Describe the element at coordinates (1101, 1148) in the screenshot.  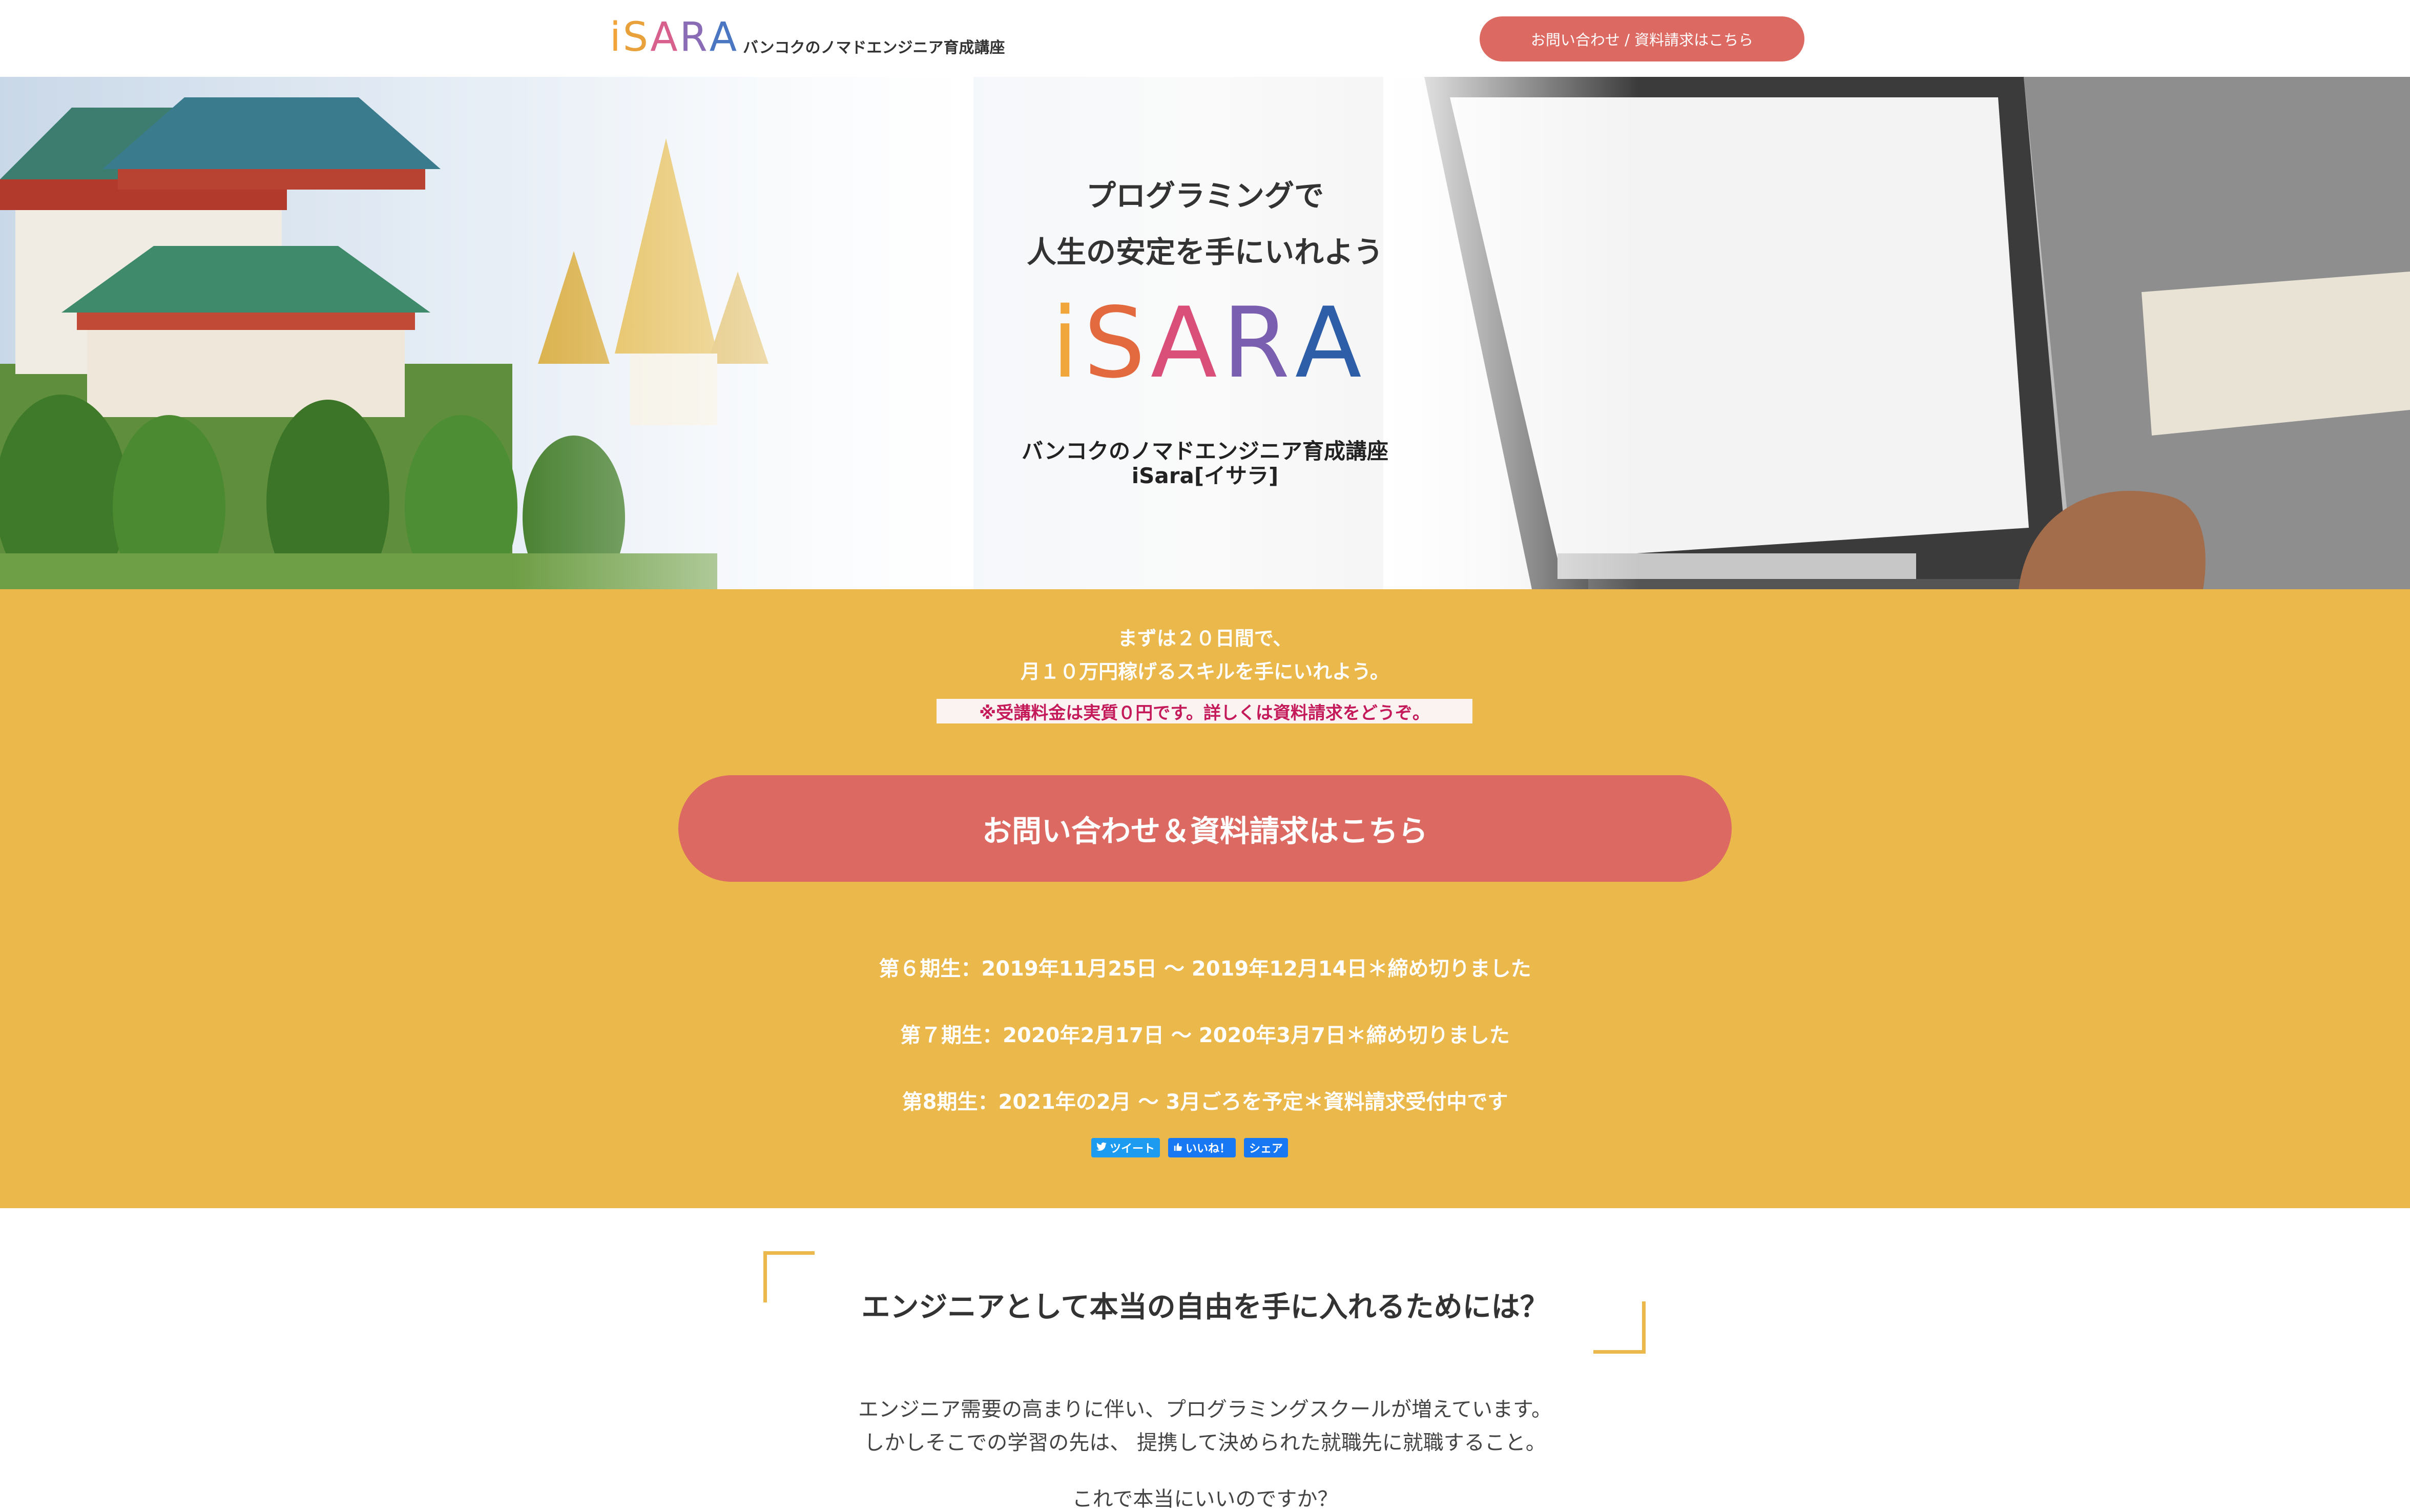
I see `twitter-bird-icon` at that location.